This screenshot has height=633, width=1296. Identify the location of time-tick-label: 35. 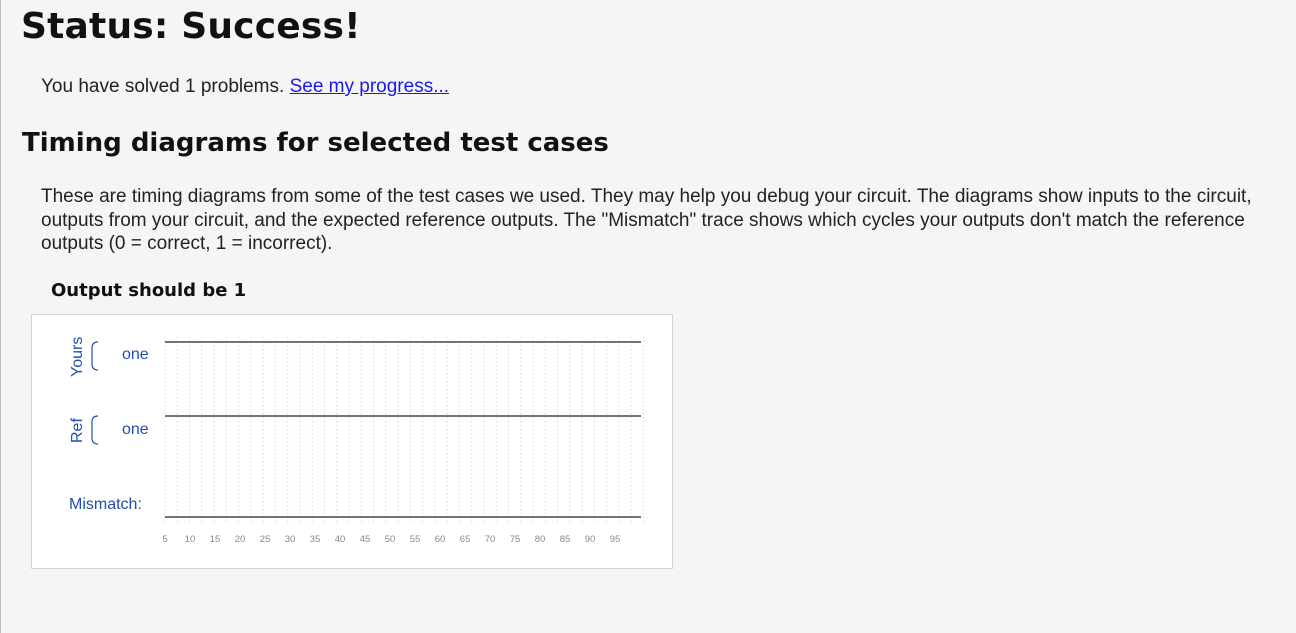
(315, 539).